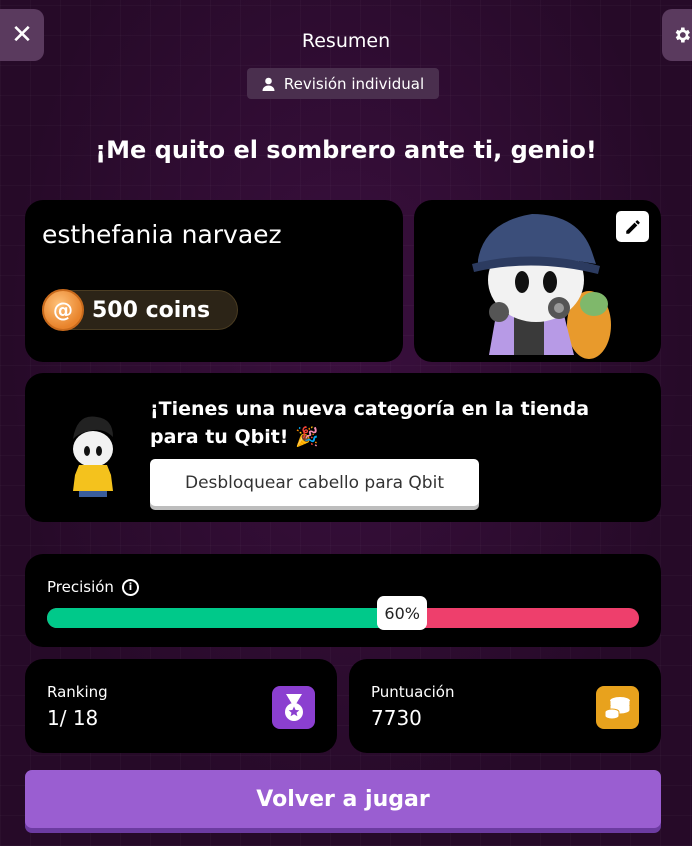  Describe the element at coordinates (214, 281) in the screenshot. I see `player-card: esthefania narvaez @ 500 coins` at that location.